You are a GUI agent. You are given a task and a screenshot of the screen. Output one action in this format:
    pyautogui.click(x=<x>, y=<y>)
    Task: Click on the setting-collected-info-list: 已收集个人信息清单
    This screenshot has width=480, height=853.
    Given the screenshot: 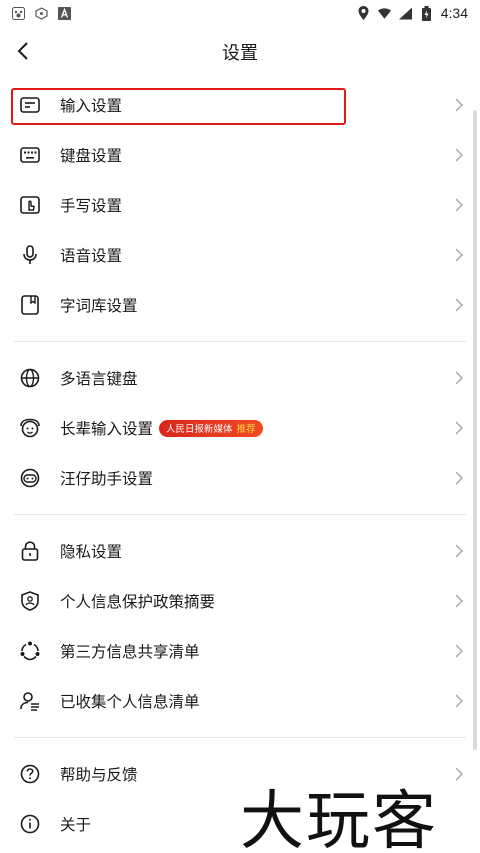 What is the action you would take?
    pyautogui.click(x=240, y=701)
    